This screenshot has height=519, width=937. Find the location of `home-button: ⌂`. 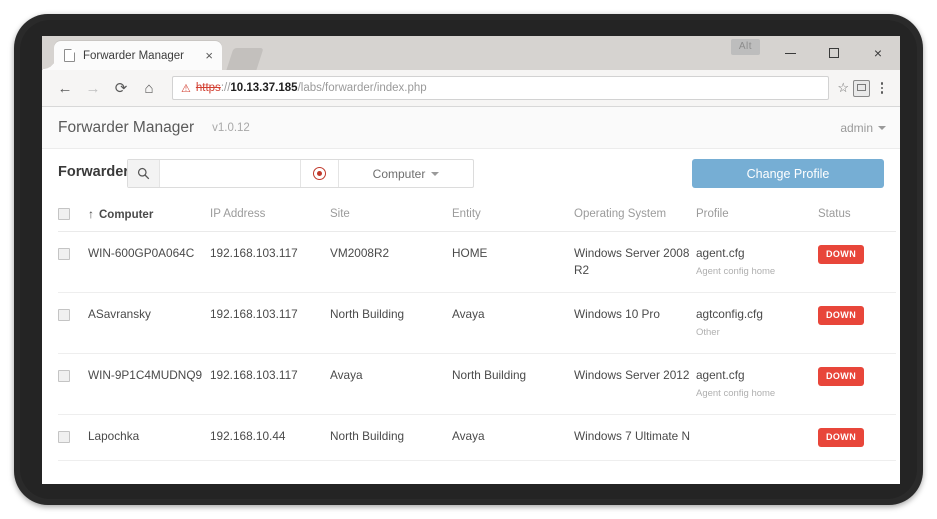

home-button: ⌂ is located at coordinates (149, 88).